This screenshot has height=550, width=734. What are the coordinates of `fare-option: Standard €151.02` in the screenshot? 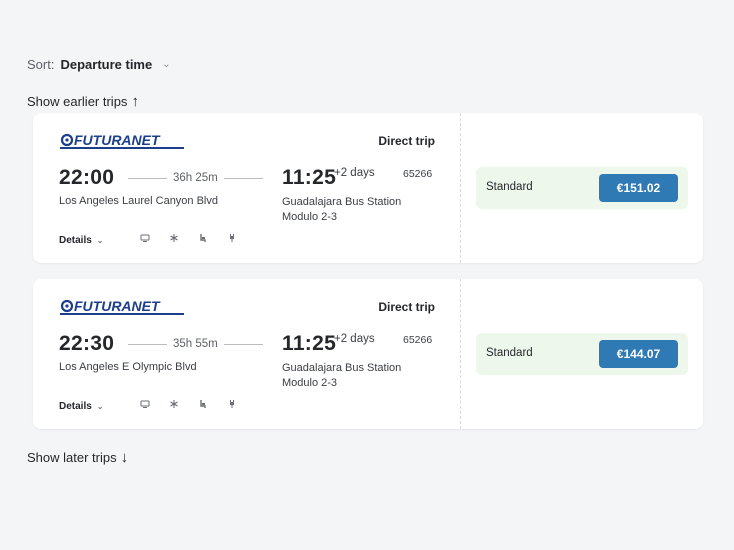 It's located at (582, 188).